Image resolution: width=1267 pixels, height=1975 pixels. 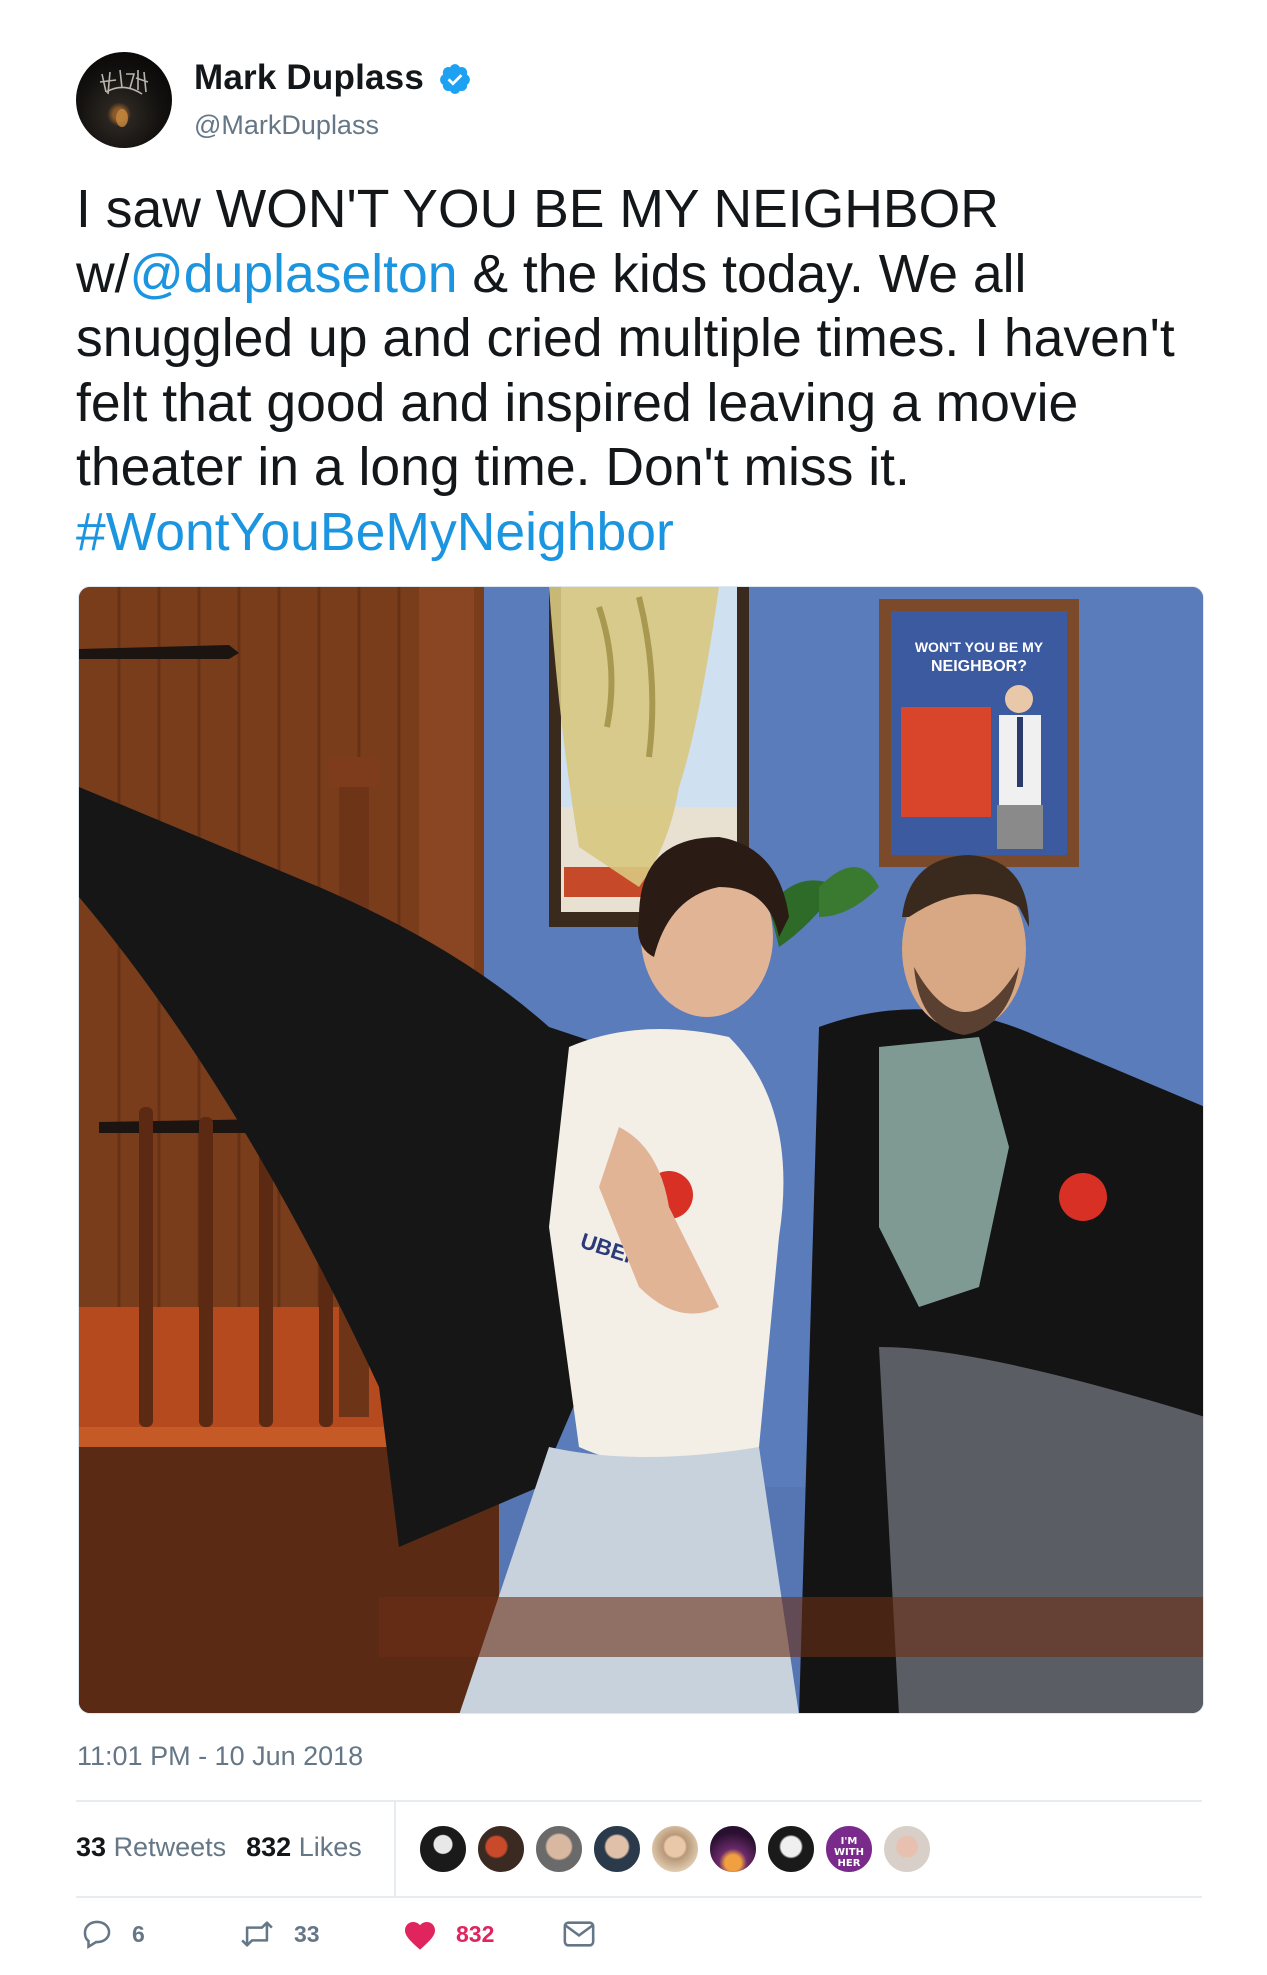 What do you see at coordinates (375, 532) in the screenshot?
I see `hashtag-link: #WontYouBeMyNeighbor` at bounding box center [375, 532].